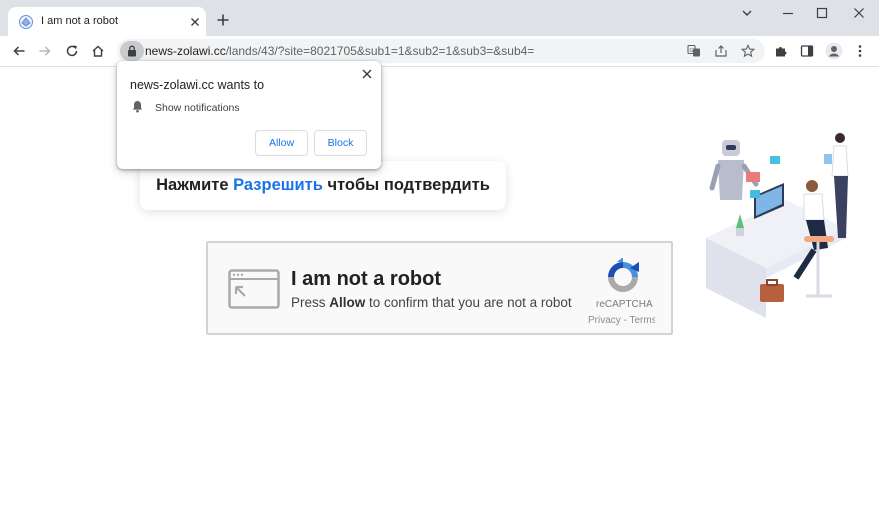 This screenshot has height=525, width=879. I want to click on site-info-chip, so click(132, 51).